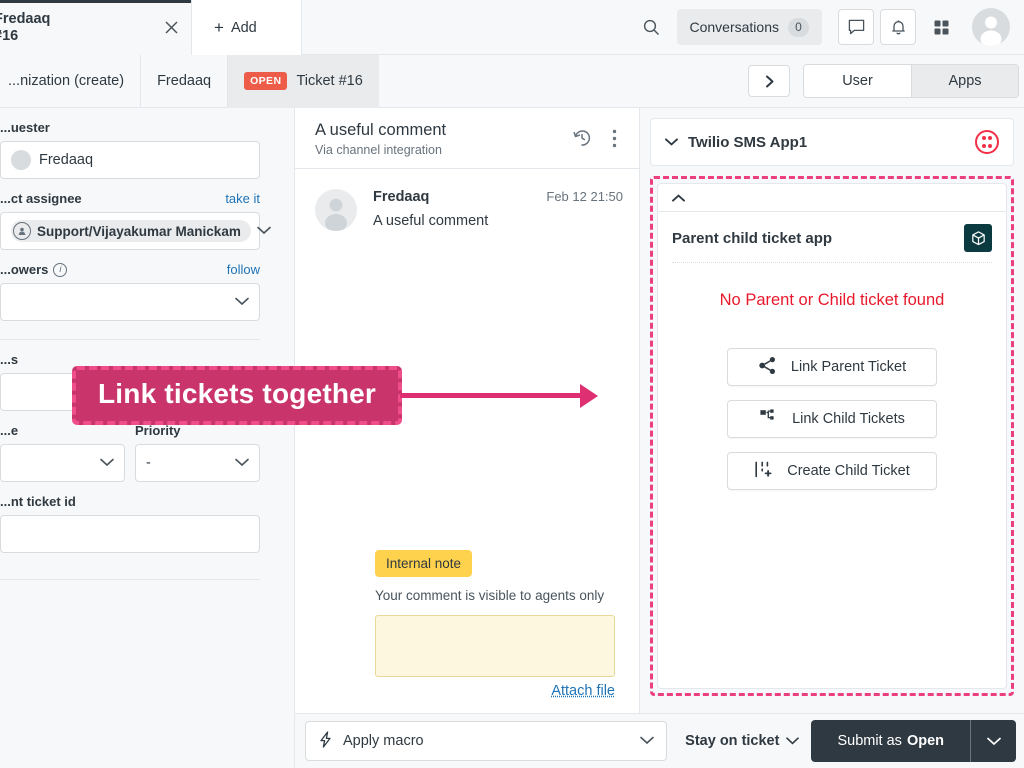  Describe the element at coordinates (486, 741) in the screenshot. I see `apply-macro-select: Apply macro` at that location.